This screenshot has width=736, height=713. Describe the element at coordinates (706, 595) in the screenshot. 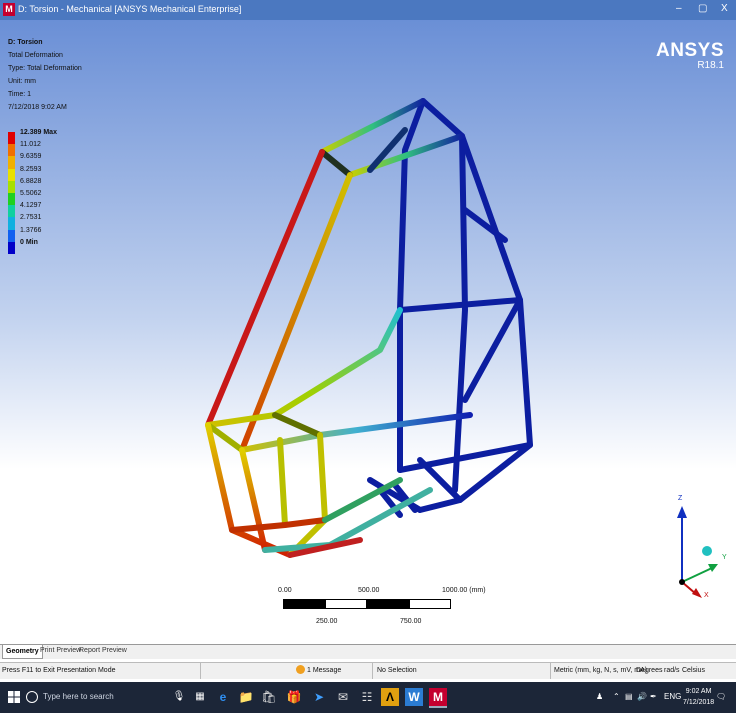

I see `x-axis-label: X` at that location.